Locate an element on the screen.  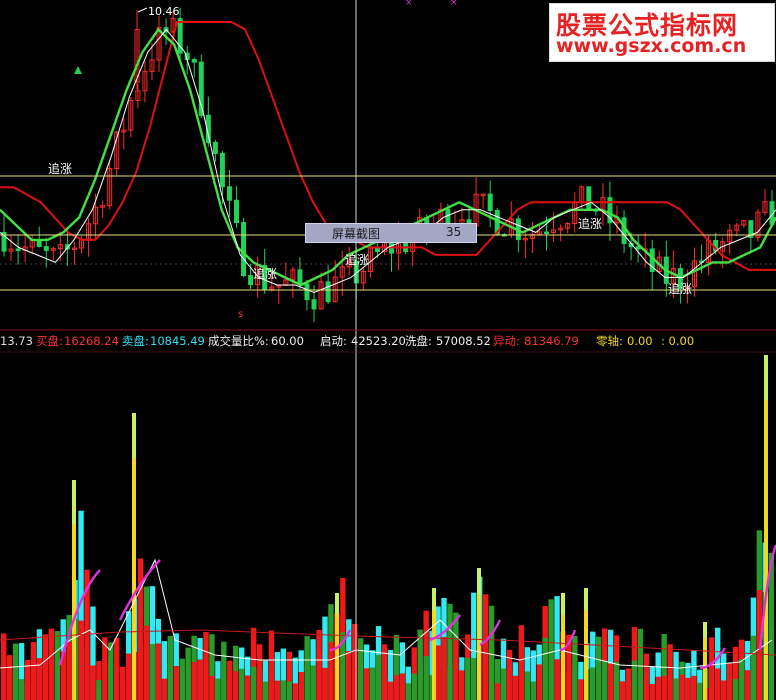
legend-start-label: 启动: is located at coordinates (333, 341).